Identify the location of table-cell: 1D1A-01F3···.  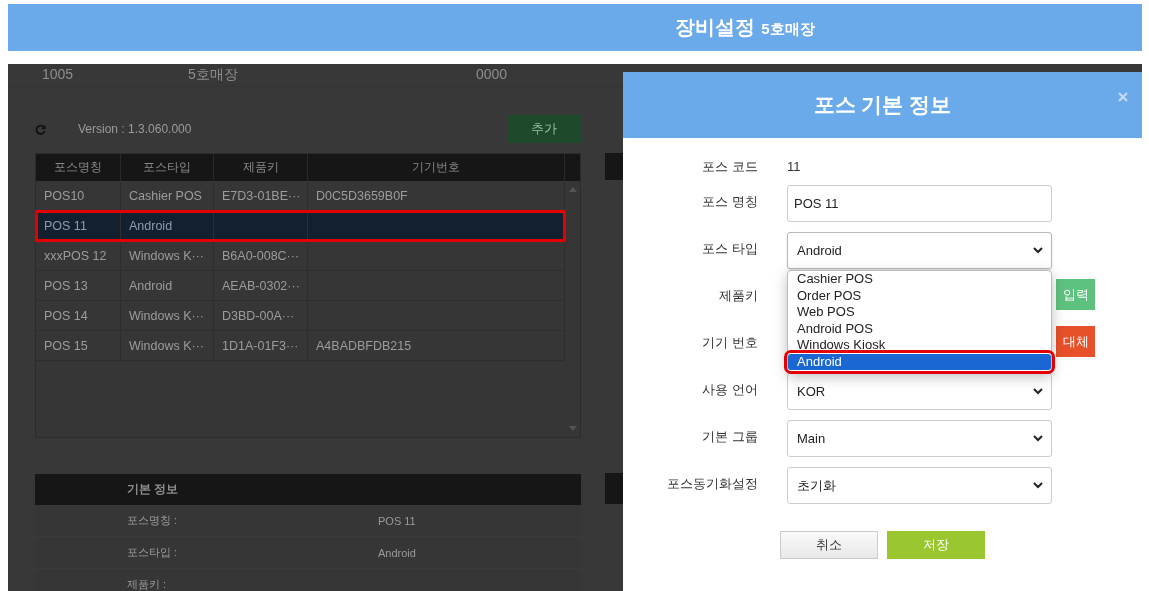
(260, 345).